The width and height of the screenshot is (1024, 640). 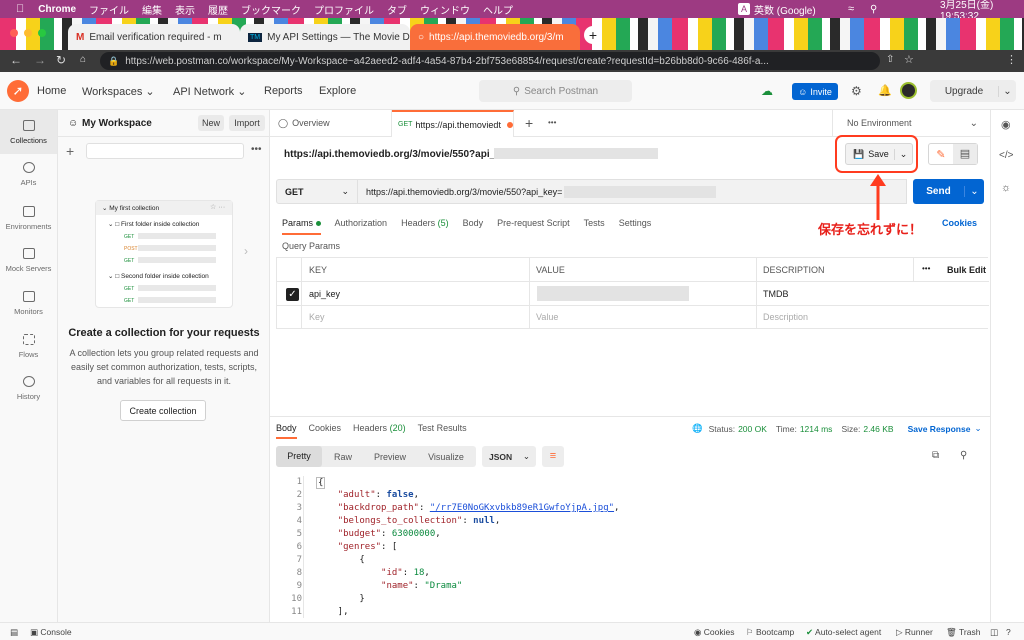 I want to click on menu-profile: プロファイル, so click(x=344, y=9).